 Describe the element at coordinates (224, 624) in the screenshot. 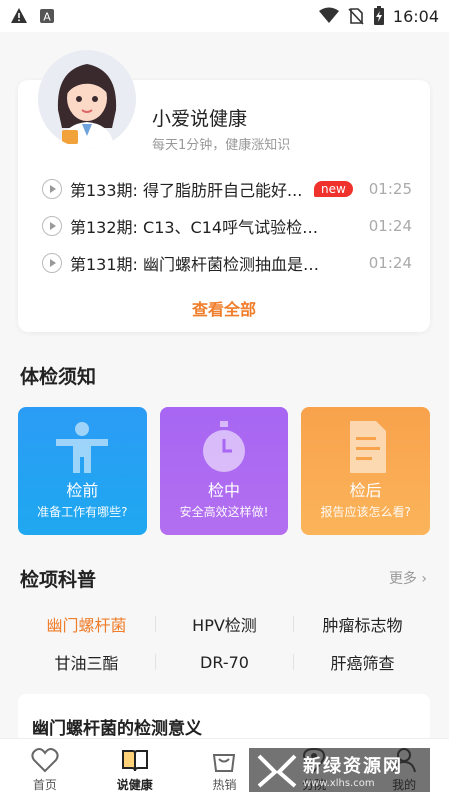

I see `topic-item: HPV检测` at that location.